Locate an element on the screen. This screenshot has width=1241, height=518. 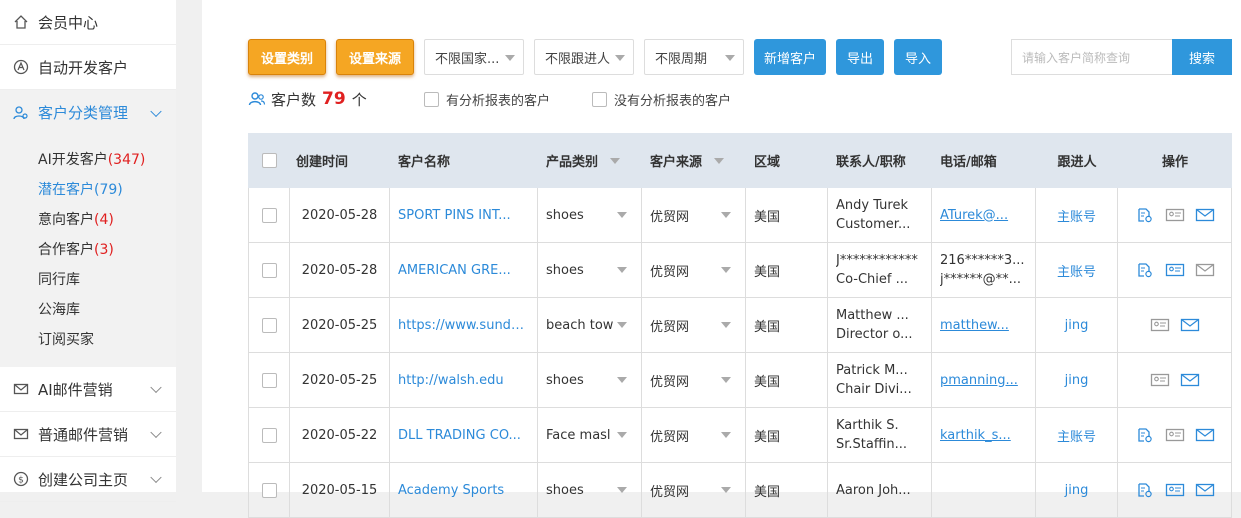
nav-label: 客户分类管理 is located at coordinates (83, 113).